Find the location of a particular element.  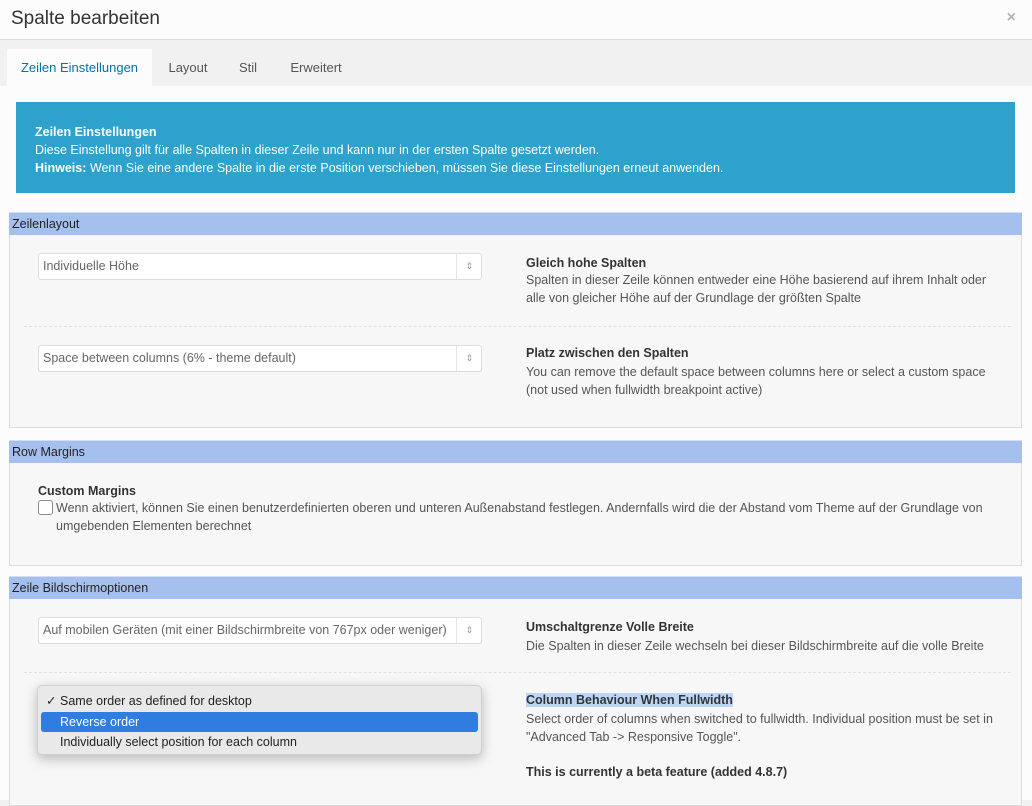

tab-stil: Stil is located at coordinates (248, 67).